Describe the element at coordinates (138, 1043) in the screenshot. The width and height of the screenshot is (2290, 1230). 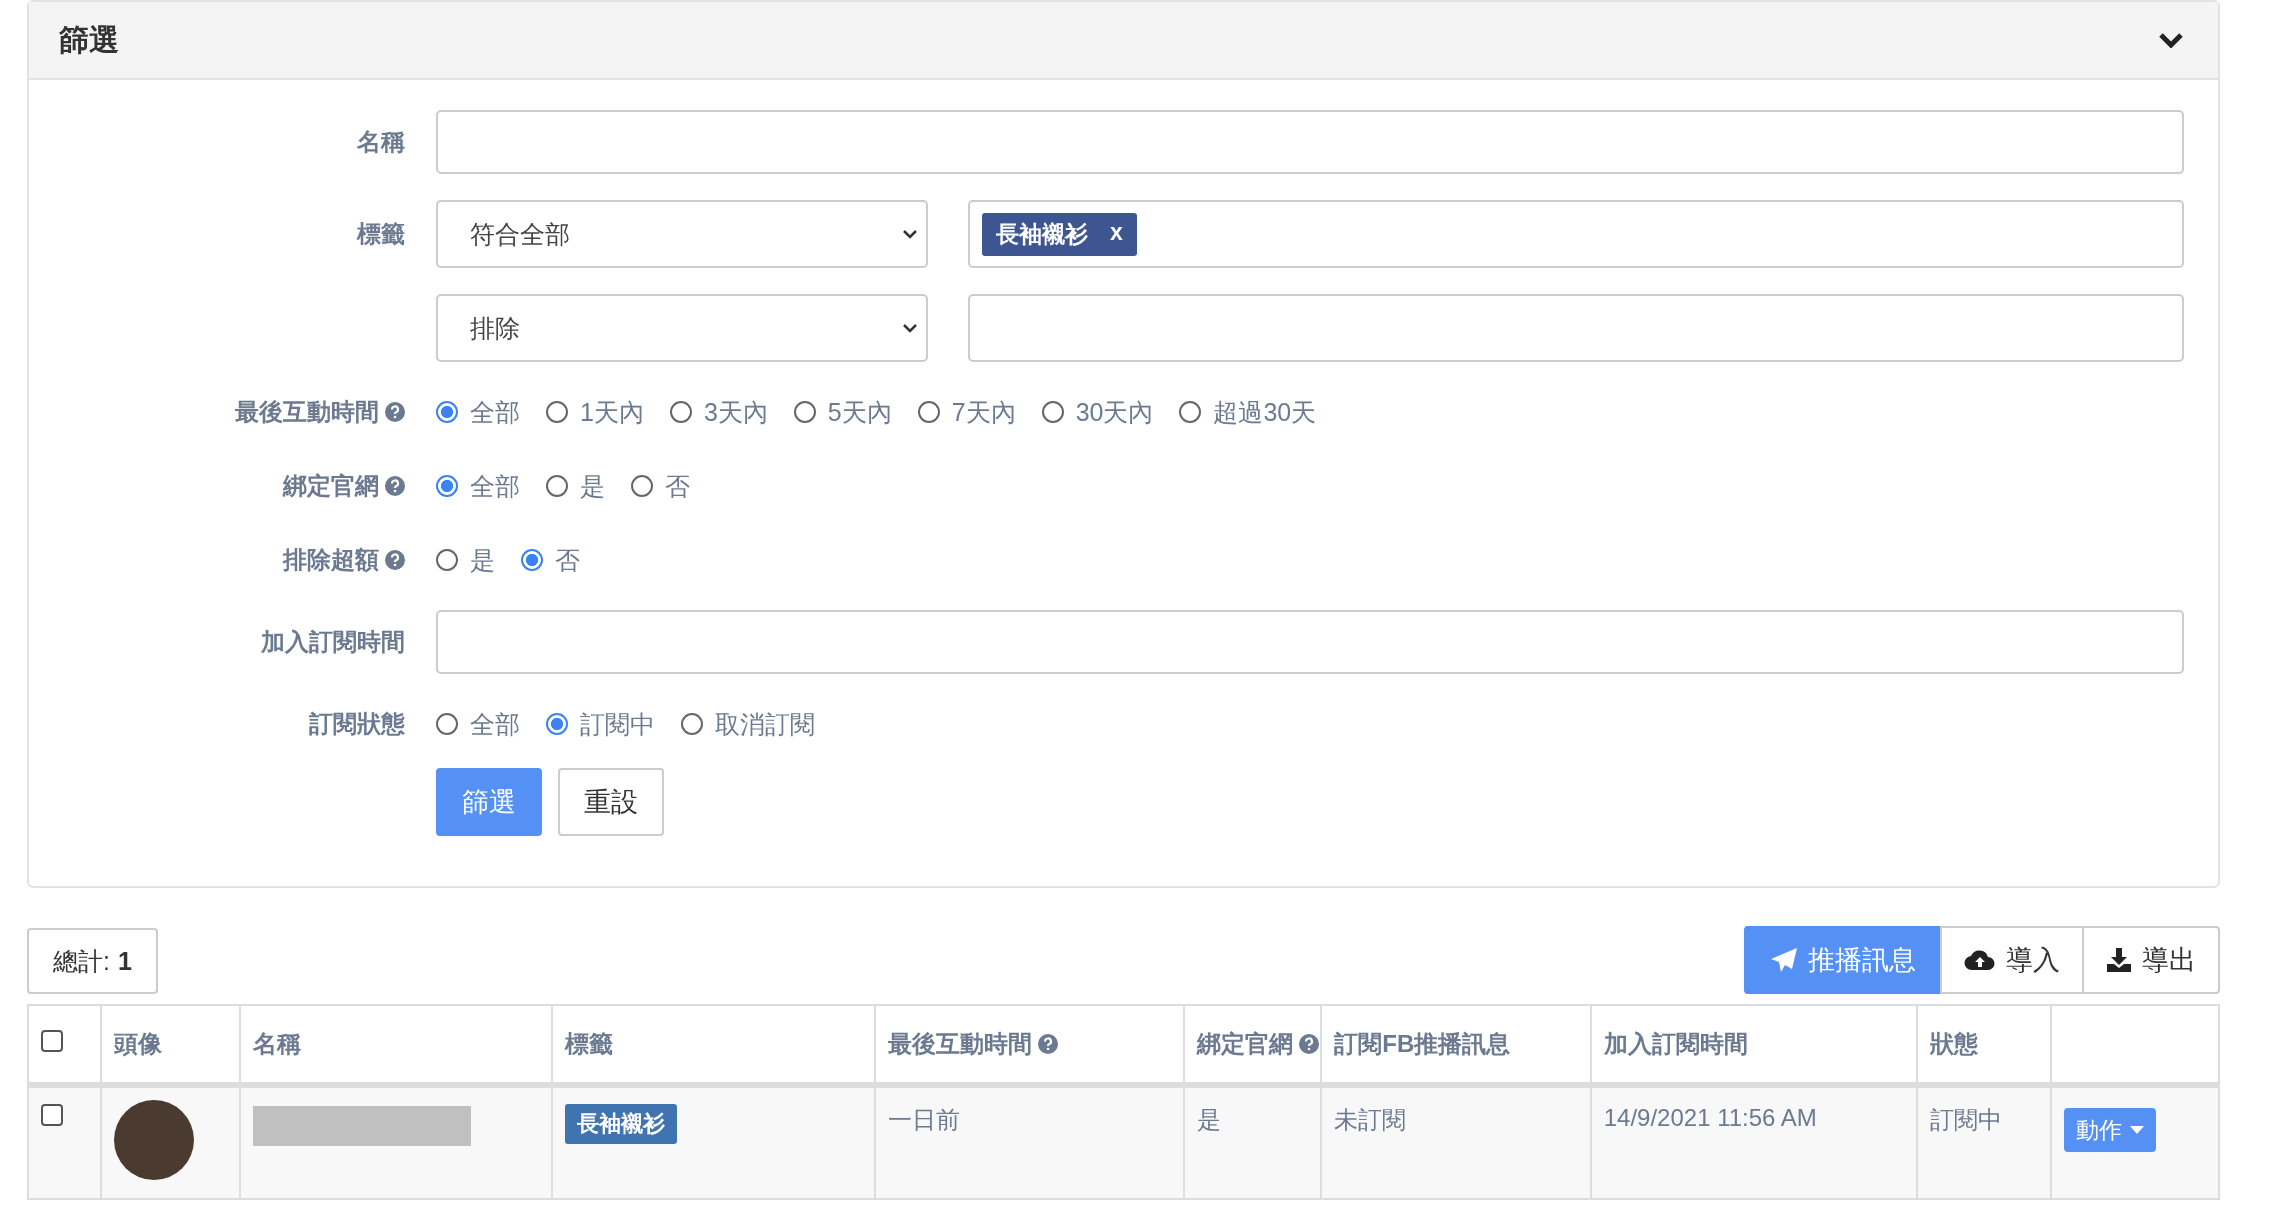
I see `column-header: 頭像` at that location.